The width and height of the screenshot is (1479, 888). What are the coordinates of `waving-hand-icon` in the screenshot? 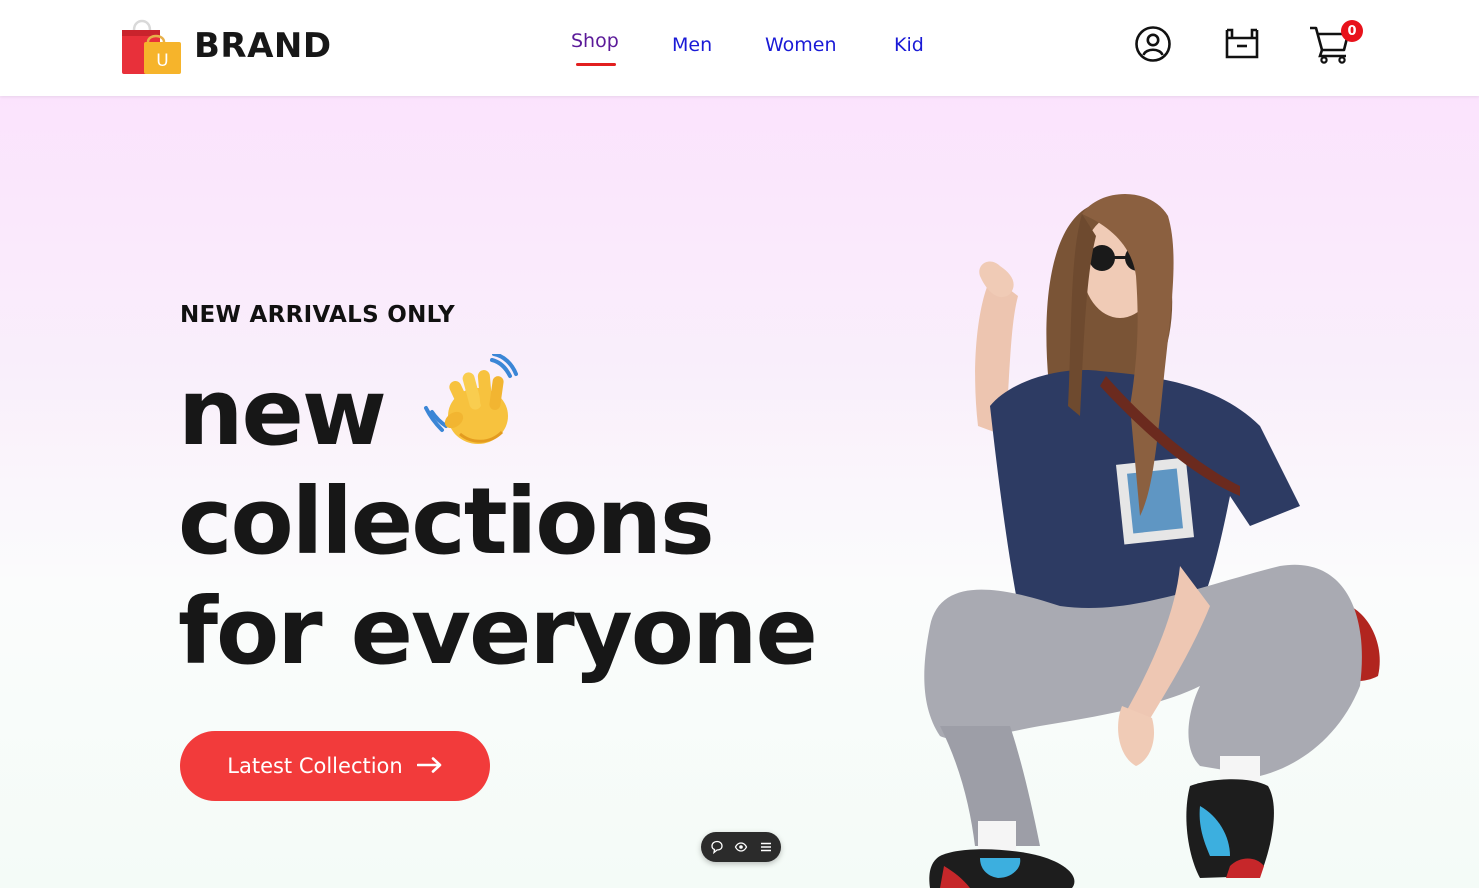 It's located at (470, 403).